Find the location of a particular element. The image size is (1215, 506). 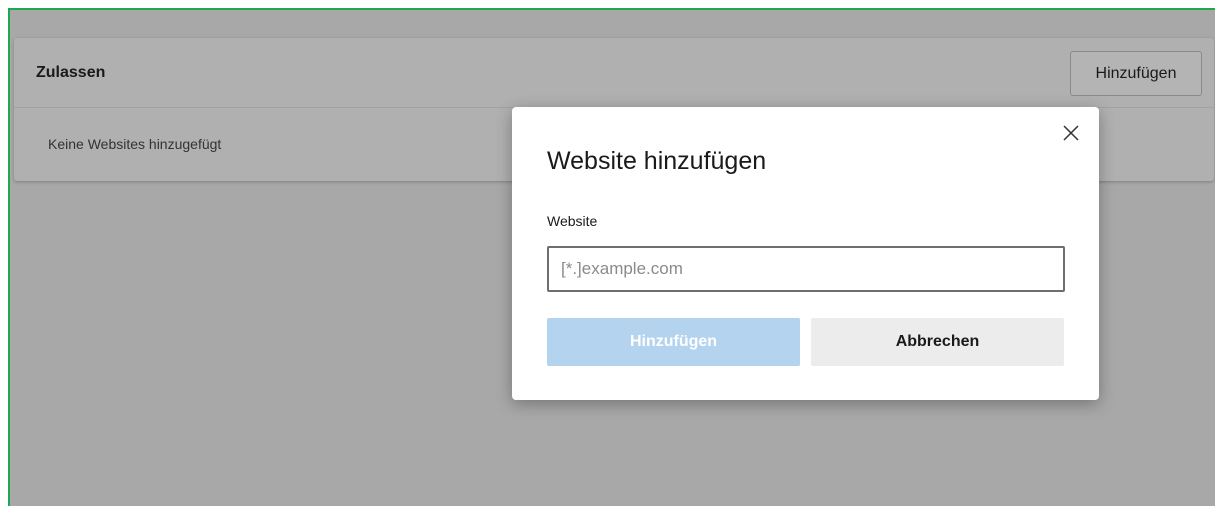

close-icon is located at coordinates (1071, 133).